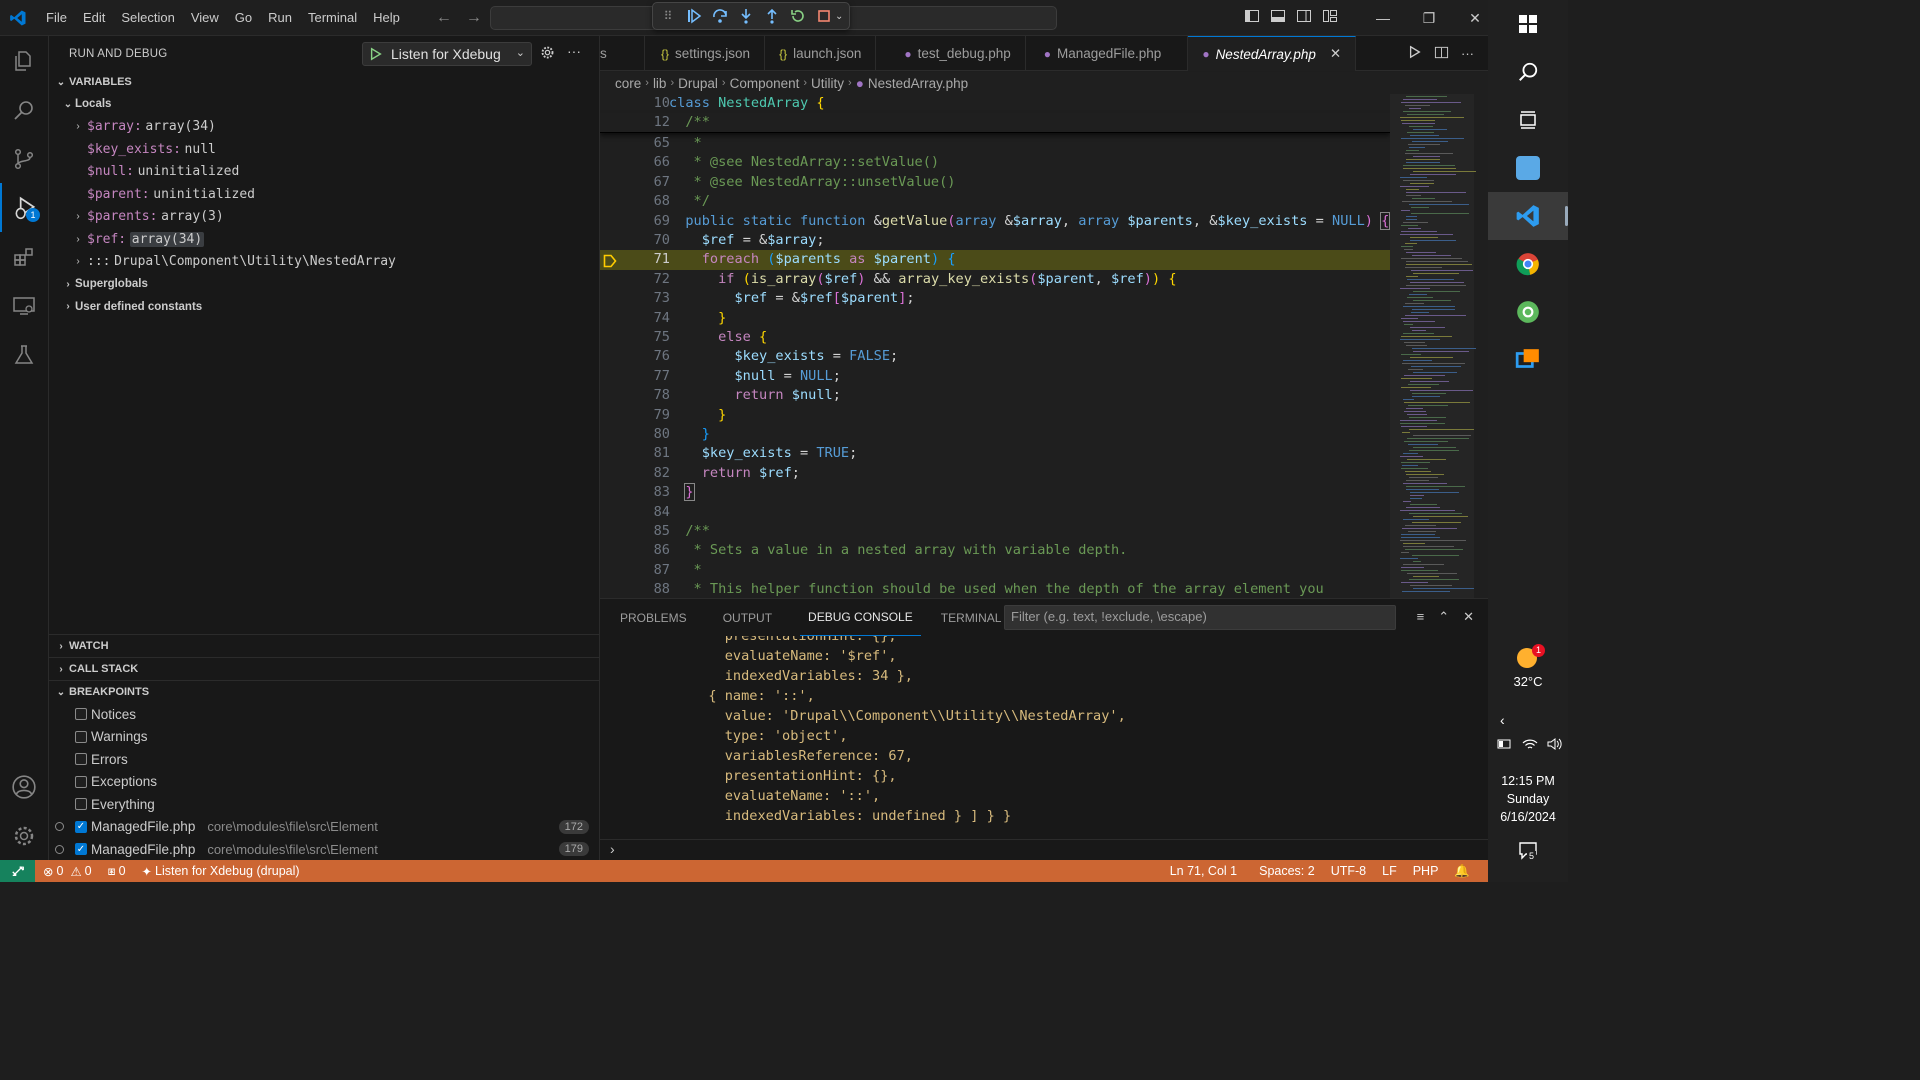 The height and width of the screenshot is (1080, 1920). Describe the element at coordinates (971, 617) in the screenshot. I see `tab-terminal: TERMINAL` at that location.